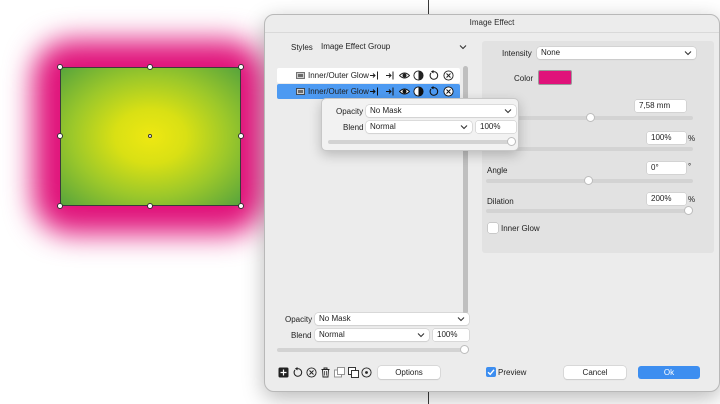 Image resolution: width=720 pixels, height=404 pixels. I want to click on angle-slider, so click(589, 180).